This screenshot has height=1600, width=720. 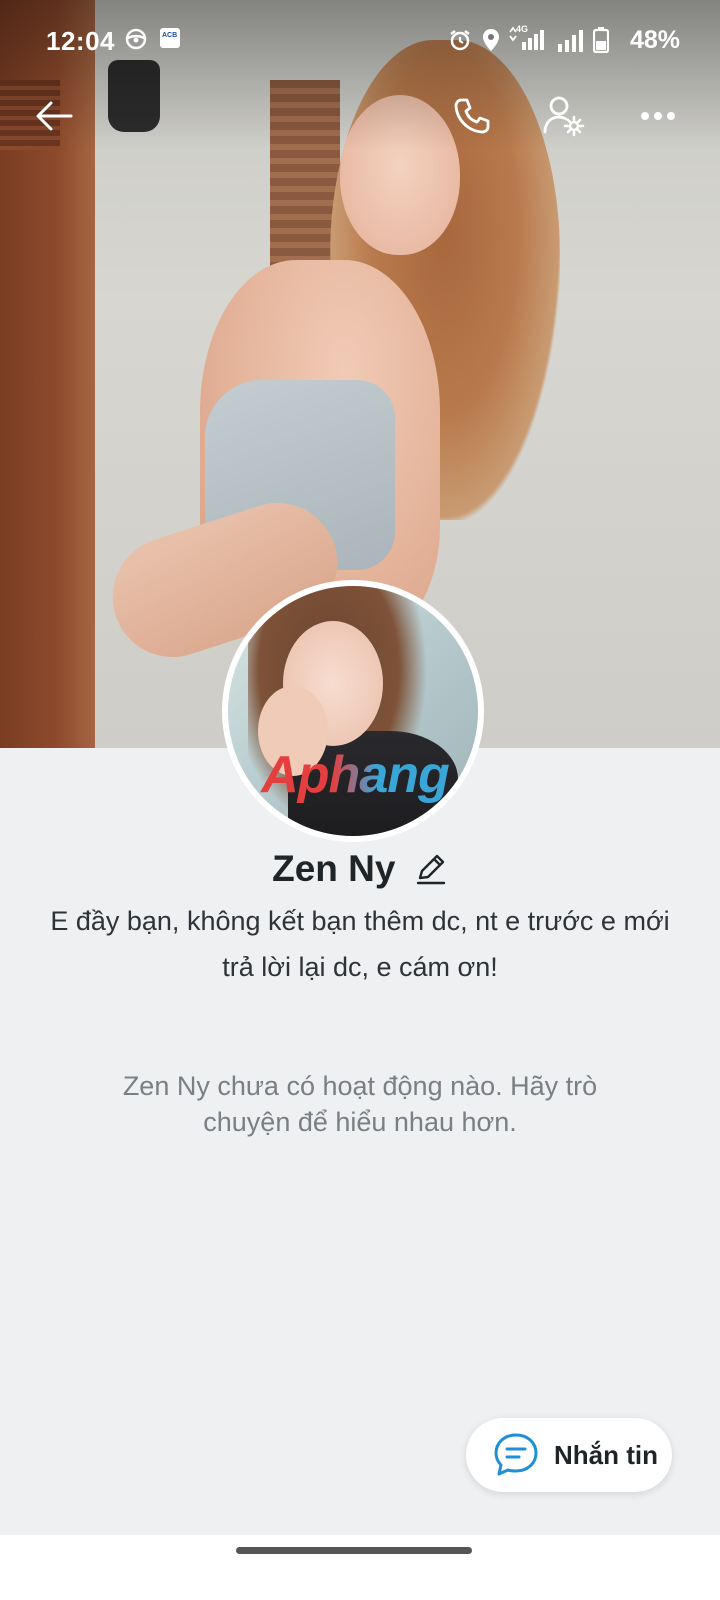 I want to click on back-button, so click(x=54, y=116).